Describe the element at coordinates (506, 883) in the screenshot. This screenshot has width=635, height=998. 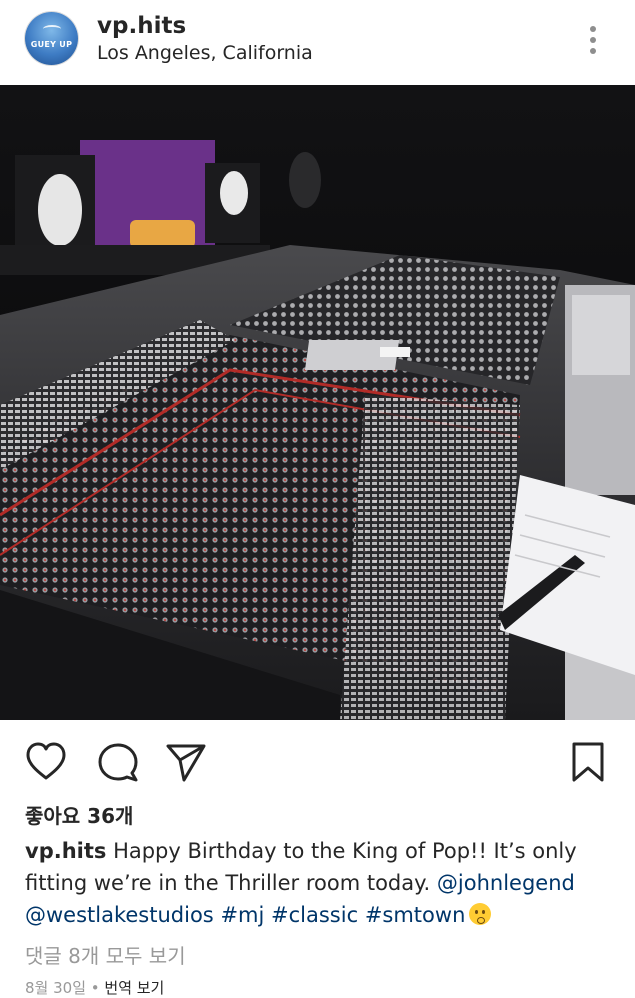
I see `mention-link: @johnlegend` at that location.